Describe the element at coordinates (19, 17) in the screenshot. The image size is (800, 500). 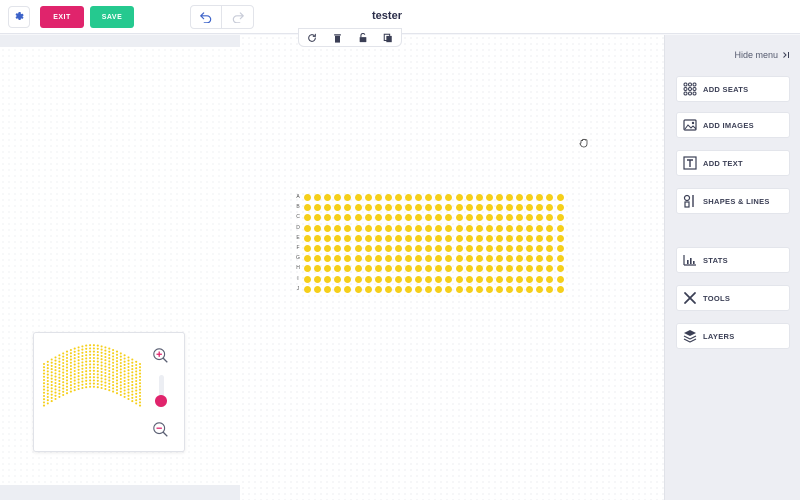
I see `settings-button` at that location.